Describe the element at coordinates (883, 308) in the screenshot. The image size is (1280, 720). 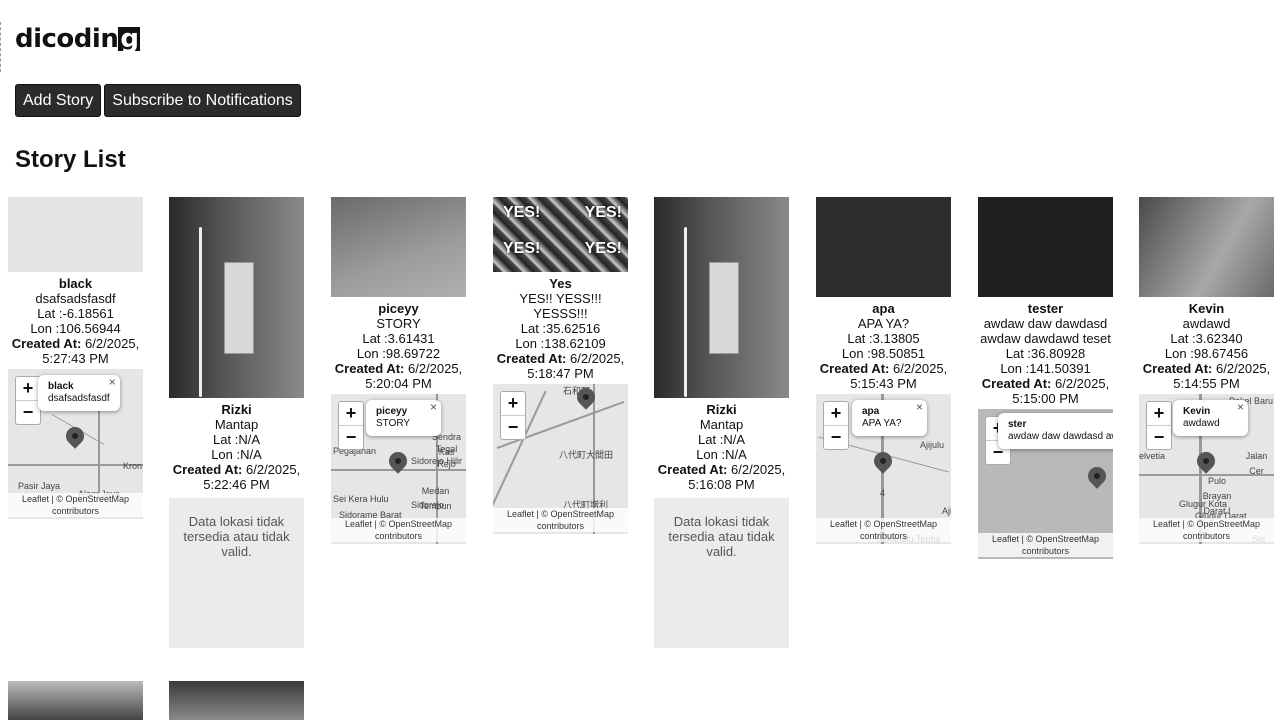
I see `story-name: apa` at that location.